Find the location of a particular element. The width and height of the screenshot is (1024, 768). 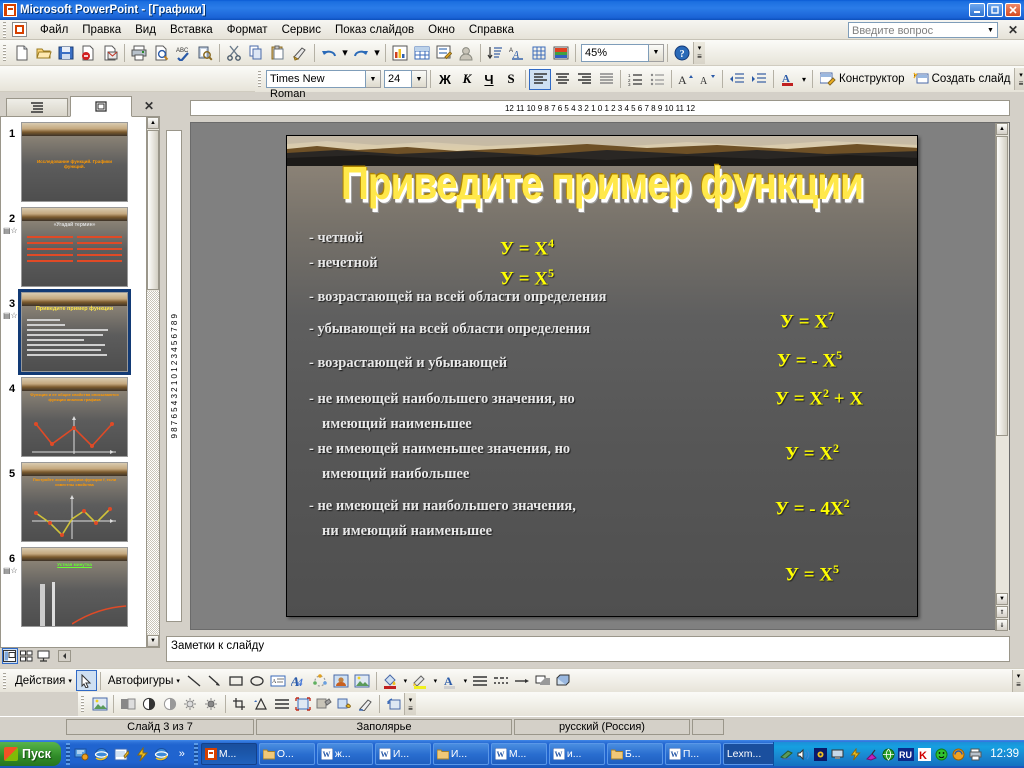

select-arrow-icon is located at coordinates (86, 680).